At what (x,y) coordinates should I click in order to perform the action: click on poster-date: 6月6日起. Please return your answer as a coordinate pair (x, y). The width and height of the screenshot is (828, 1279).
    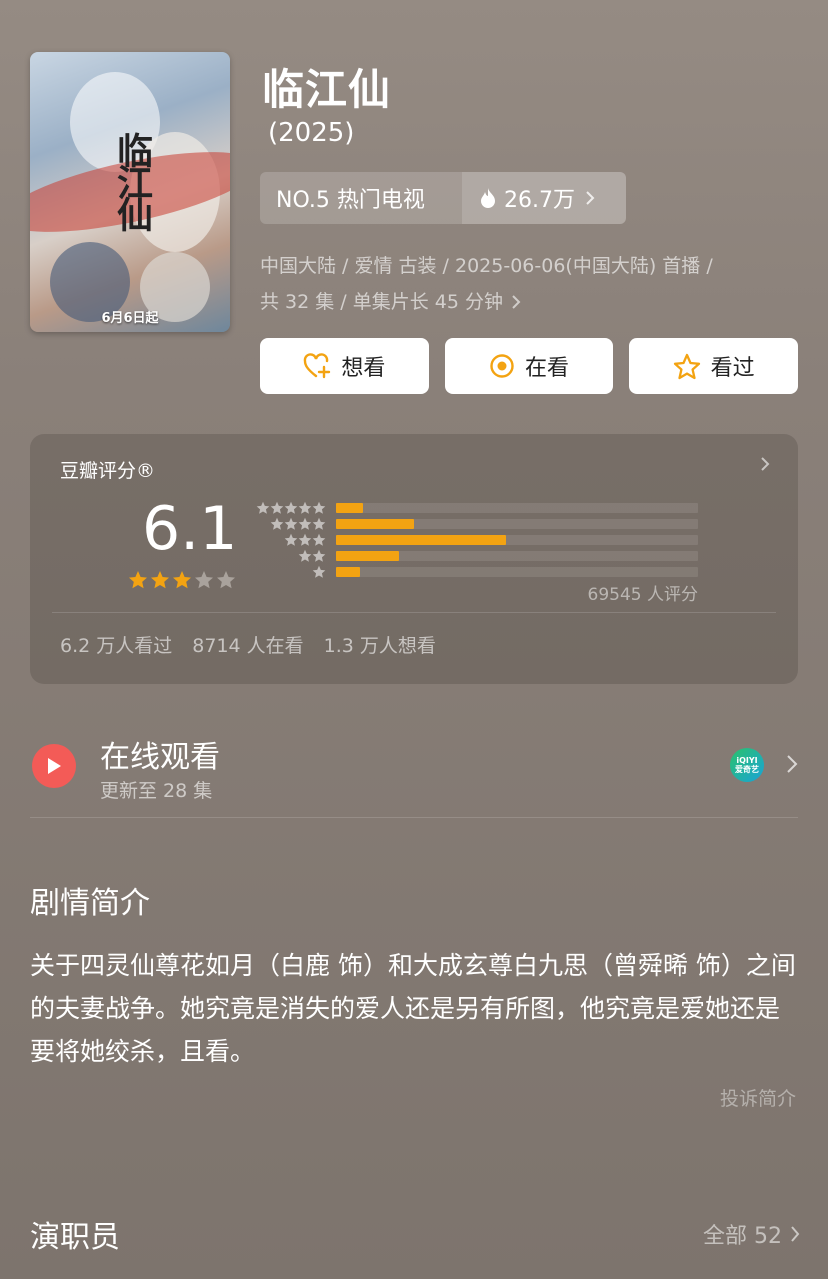
    Looking at the image, I should click on (130, 318).